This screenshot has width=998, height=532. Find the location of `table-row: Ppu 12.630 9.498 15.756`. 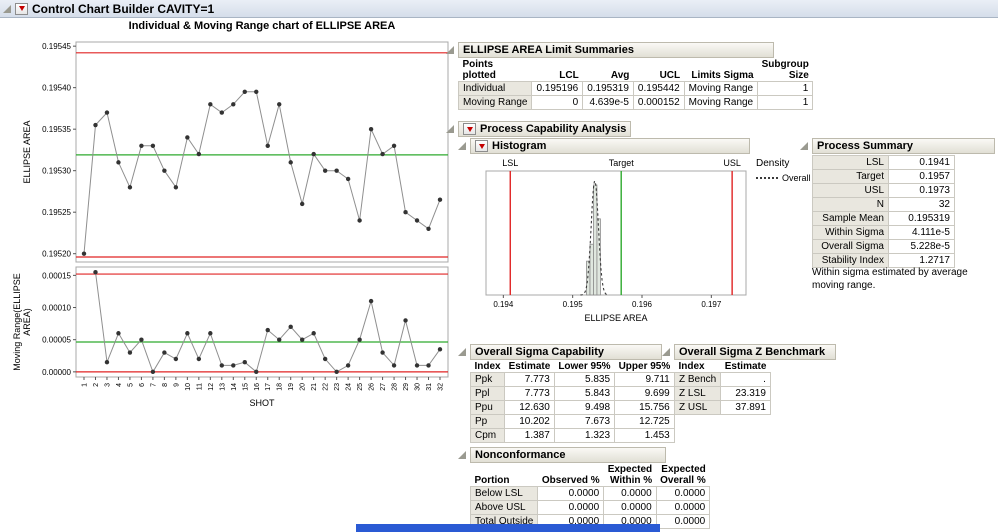

table-row: Ppu 12.630 9.498 15.756 is located at coordinates (572, 407).